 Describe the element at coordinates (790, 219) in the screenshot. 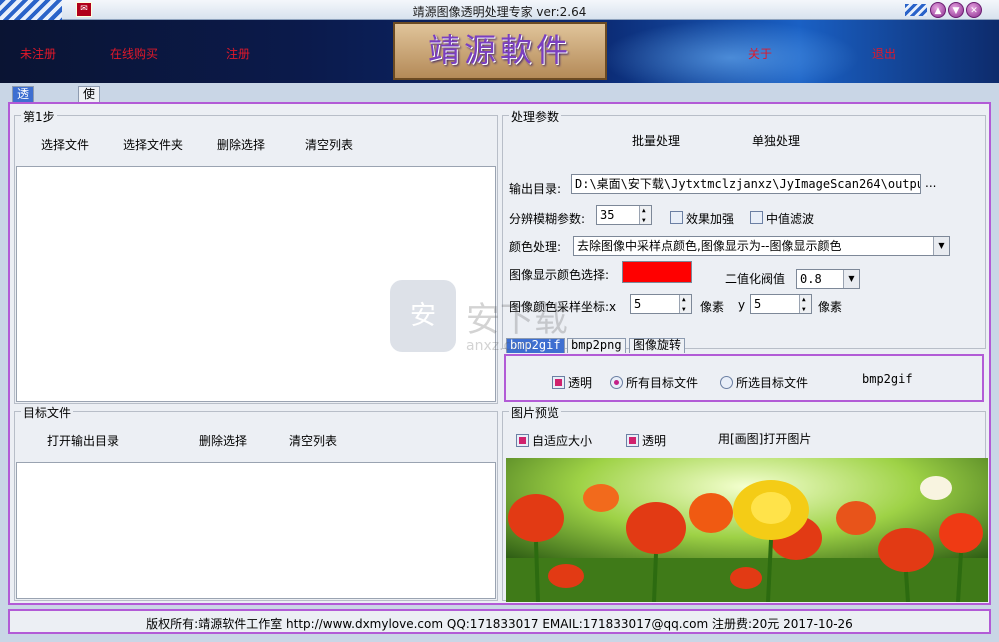

I see `median-label: 中值滤波` at that location.